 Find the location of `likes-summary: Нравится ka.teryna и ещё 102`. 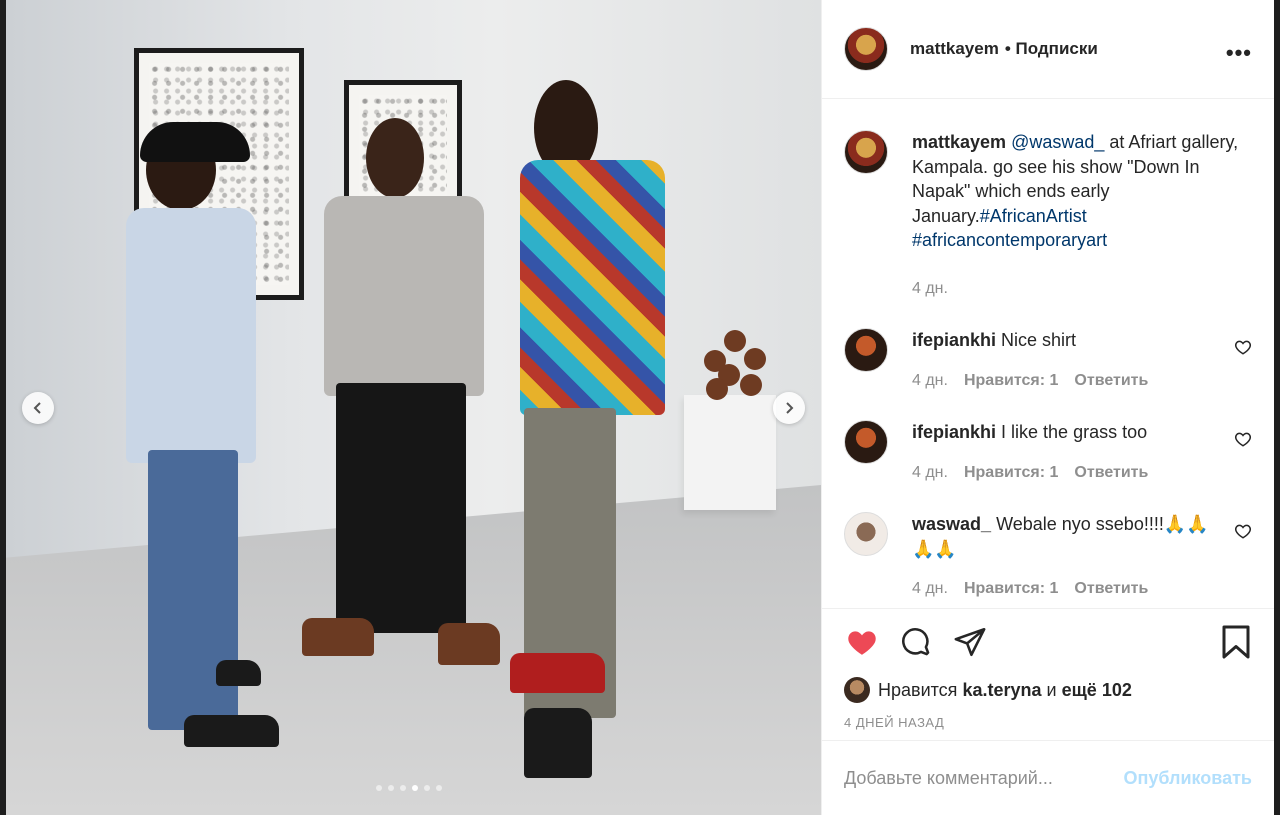

likes-summary: Нравится ka.teryna и ещё 102 is located at coordinates (1048, 690).